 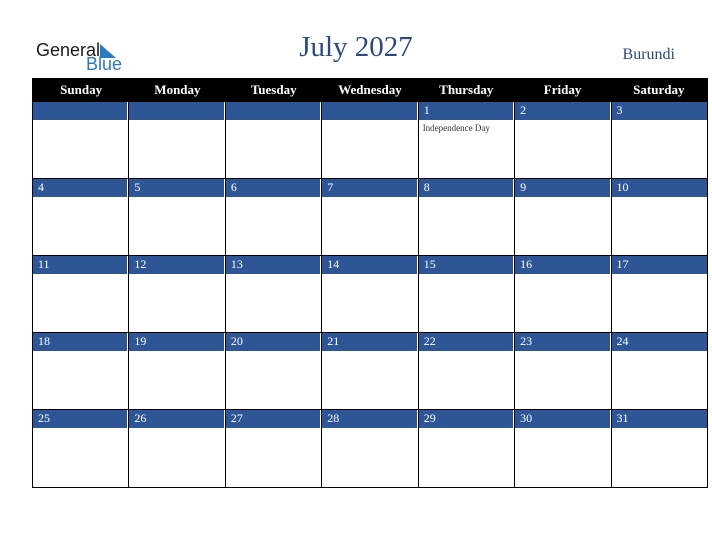 What do you see at coordinates (659, 371) in the screenshot?
I see `day-cell: 24` at bounding box center [659, 371].